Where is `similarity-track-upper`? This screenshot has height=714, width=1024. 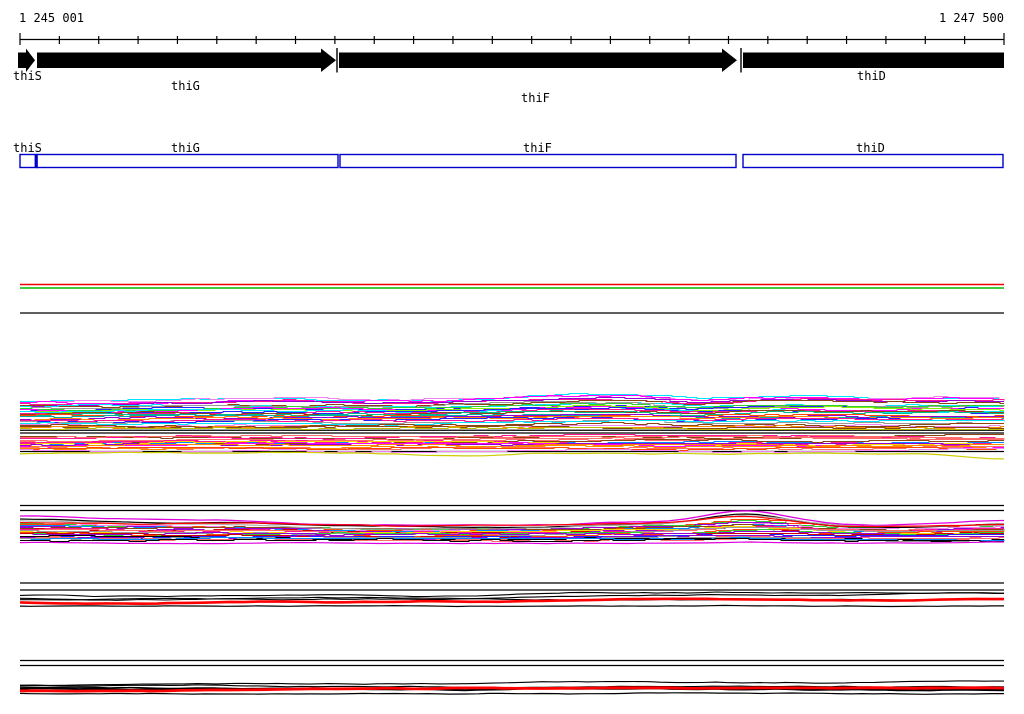 similarity-track-upper is located at coordinates (511, 599).